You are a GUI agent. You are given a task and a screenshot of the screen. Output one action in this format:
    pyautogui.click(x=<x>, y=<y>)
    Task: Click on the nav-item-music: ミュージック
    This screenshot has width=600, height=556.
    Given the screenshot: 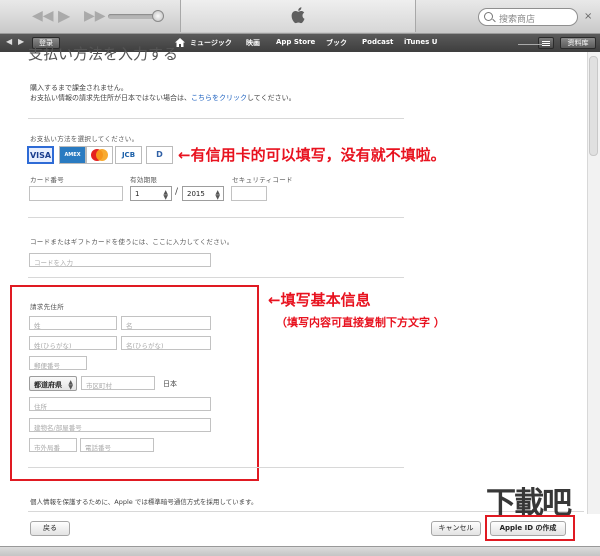 What is the action you would take?
    pyautogui.click(x=211, y=43)
    